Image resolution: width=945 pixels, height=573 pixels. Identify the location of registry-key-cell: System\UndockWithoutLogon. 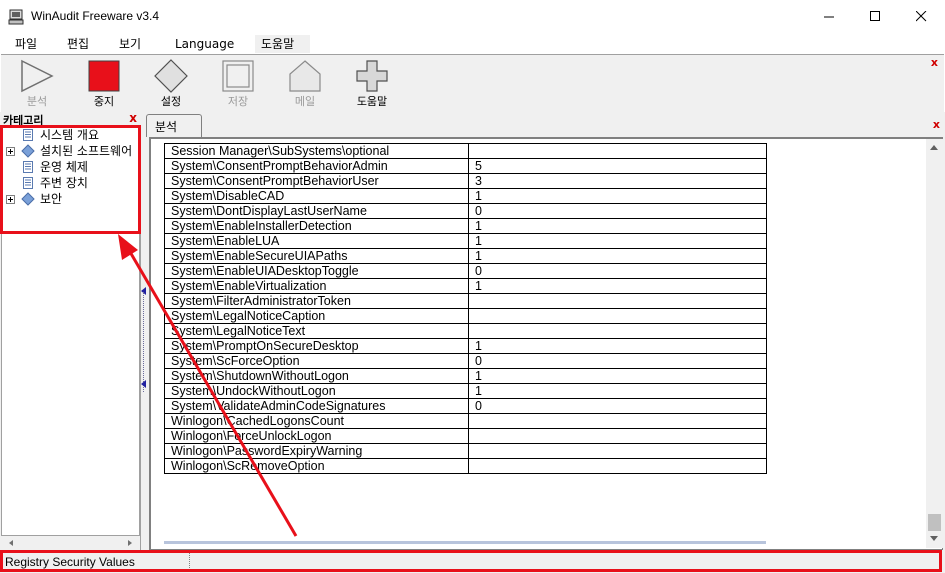
(316, 391).